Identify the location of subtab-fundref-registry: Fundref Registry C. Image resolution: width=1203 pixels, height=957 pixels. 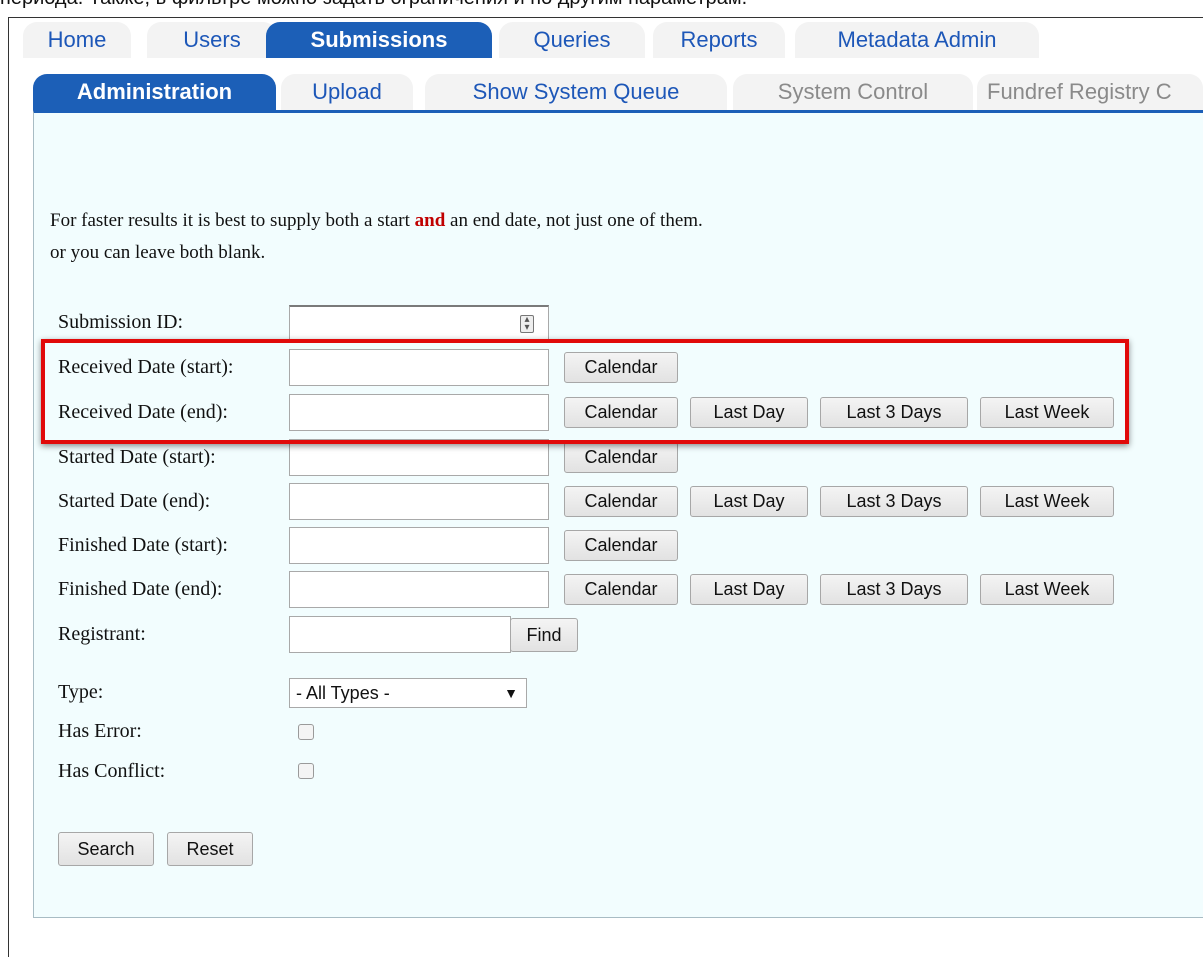
(1090, 92).